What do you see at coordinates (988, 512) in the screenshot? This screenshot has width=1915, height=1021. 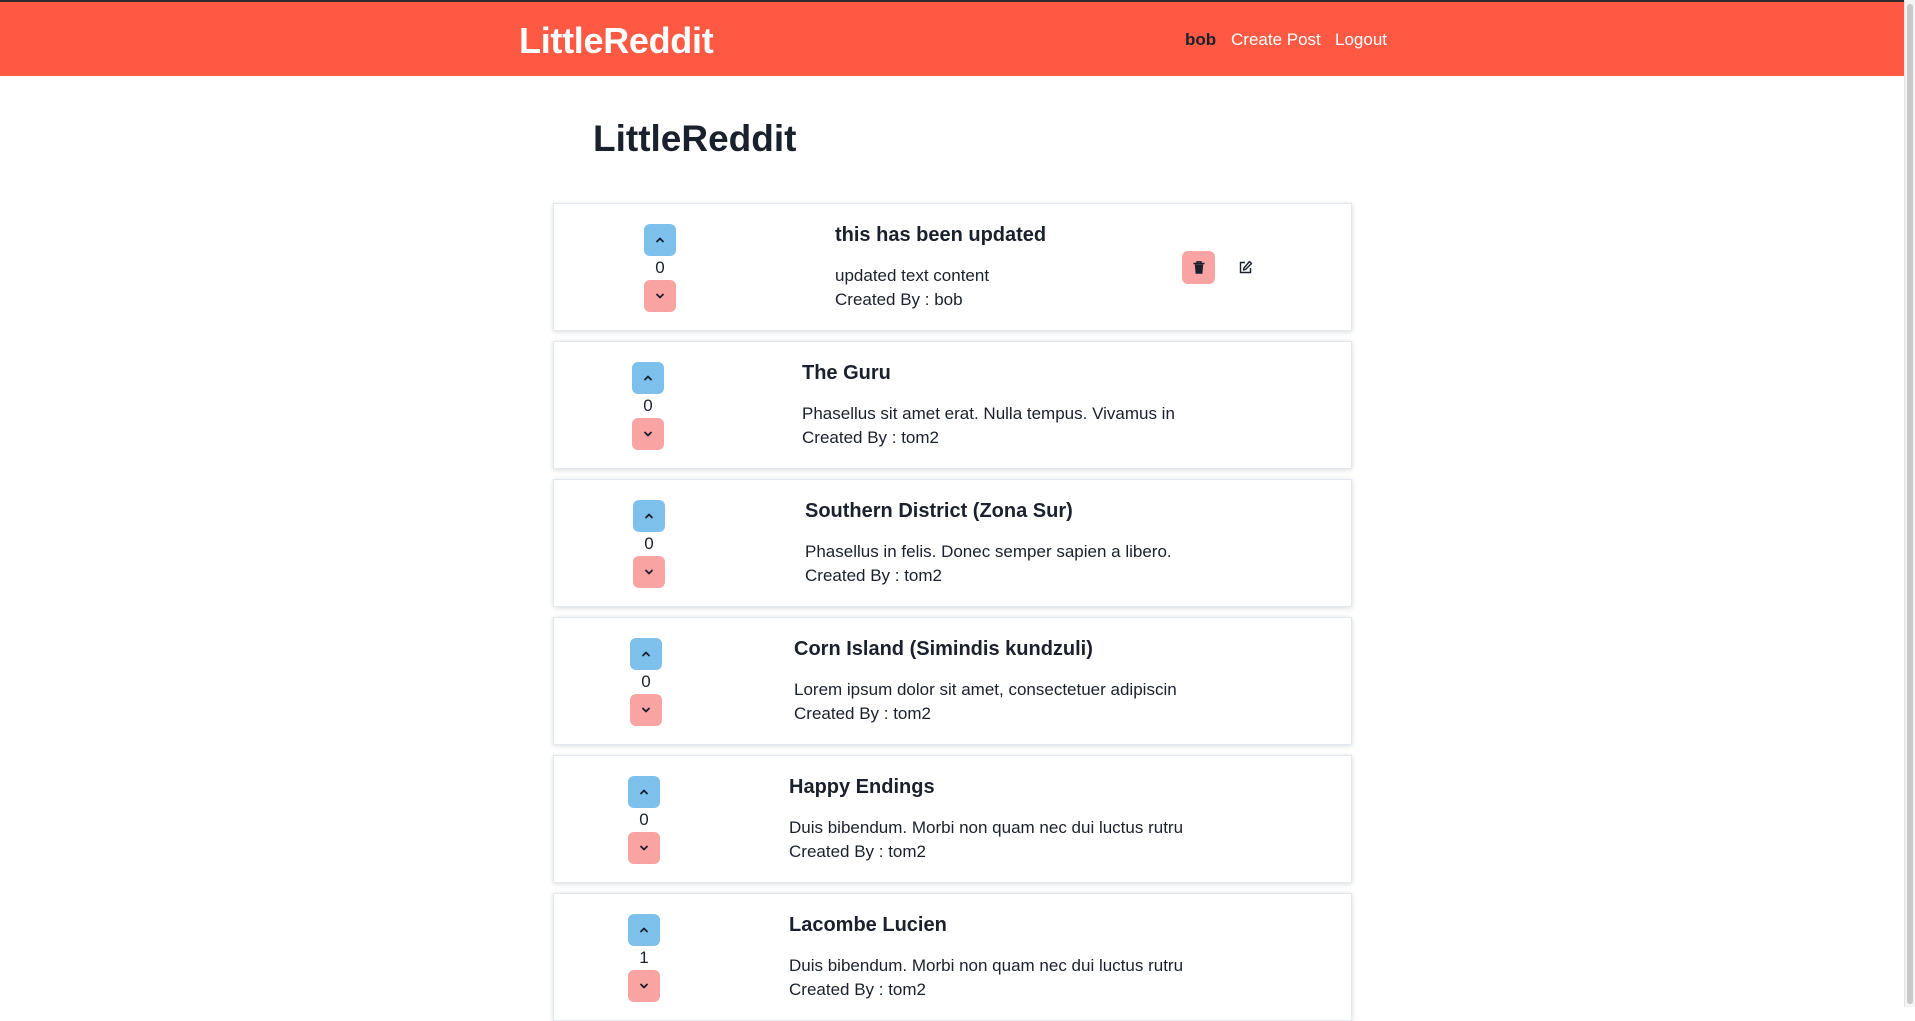 I see `post-title: Southern District (Zona Sur)` at bounding box center [988, 512].